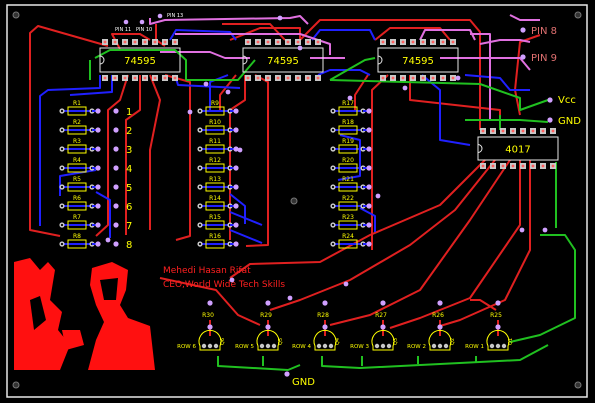 Image resolution: width=595 pixels, height=403 pixels. What do you see at coordinates (348, 103) in the screenshot?
I see `resistor-label: R17` at bounding box center [348, 103].